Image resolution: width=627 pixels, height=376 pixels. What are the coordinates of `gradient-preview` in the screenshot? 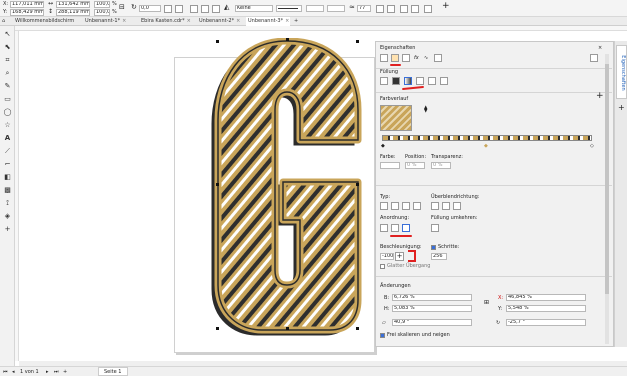 It's located at (396, 118).